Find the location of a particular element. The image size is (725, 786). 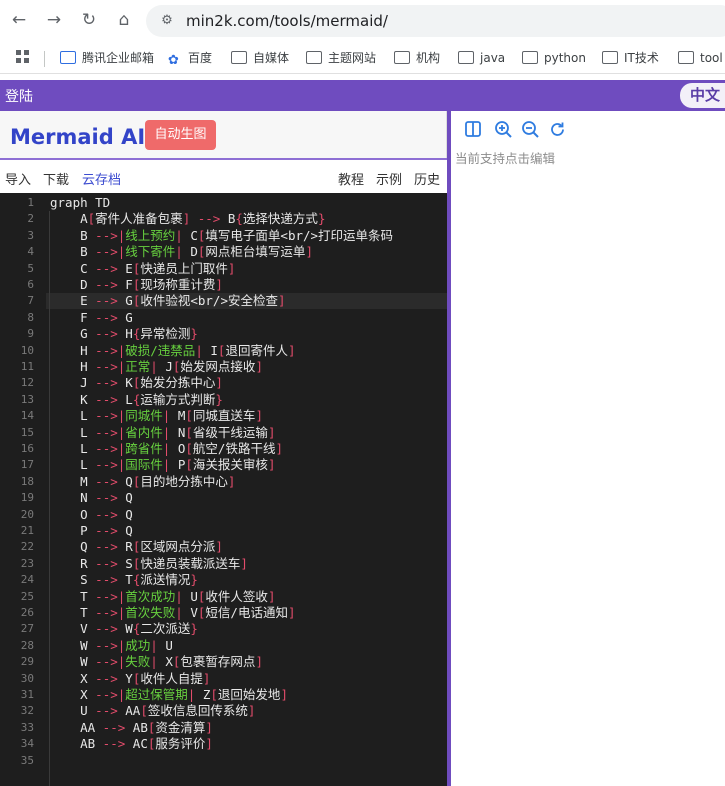

code-line: D --> F[现场称重计费] is located at coordinates (136, 285).